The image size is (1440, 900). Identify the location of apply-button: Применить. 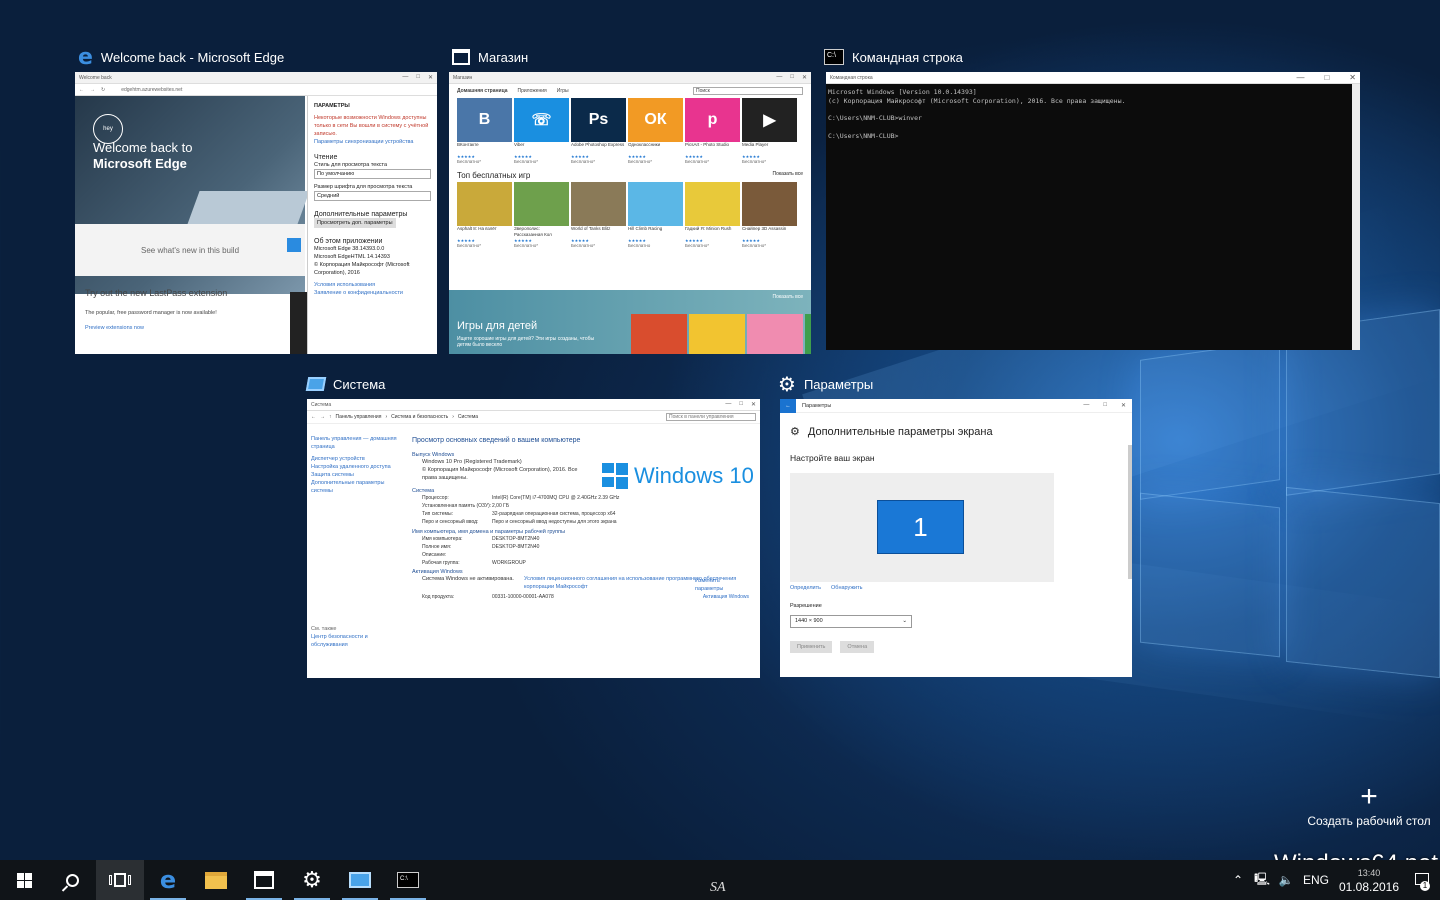
(811, 647).